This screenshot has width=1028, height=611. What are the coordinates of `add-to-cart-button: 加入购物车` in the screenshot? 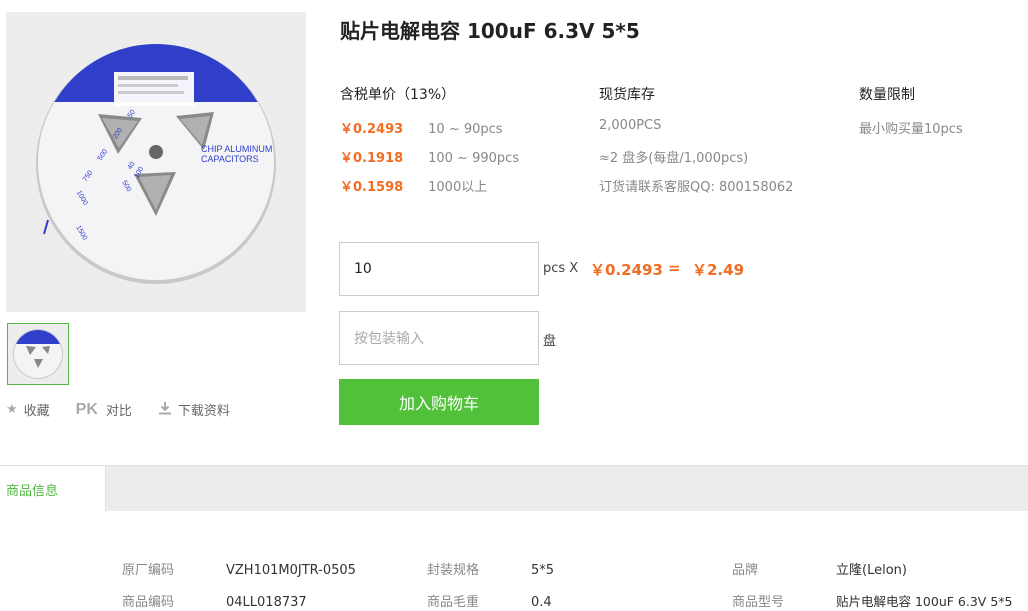 It's located at (439, 402).